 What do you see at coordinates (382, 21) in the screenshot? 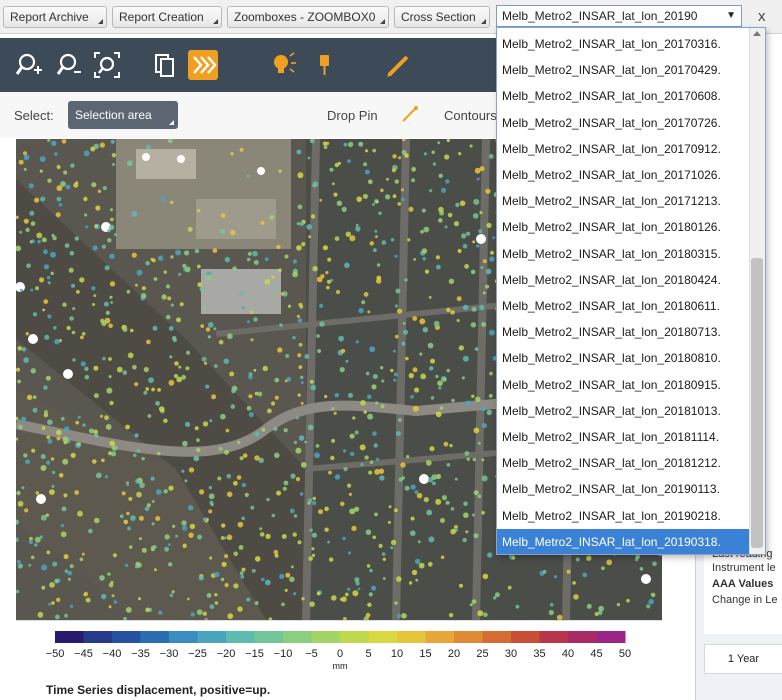
I see `tab-corner-icon` at bounding box center [382, 21].